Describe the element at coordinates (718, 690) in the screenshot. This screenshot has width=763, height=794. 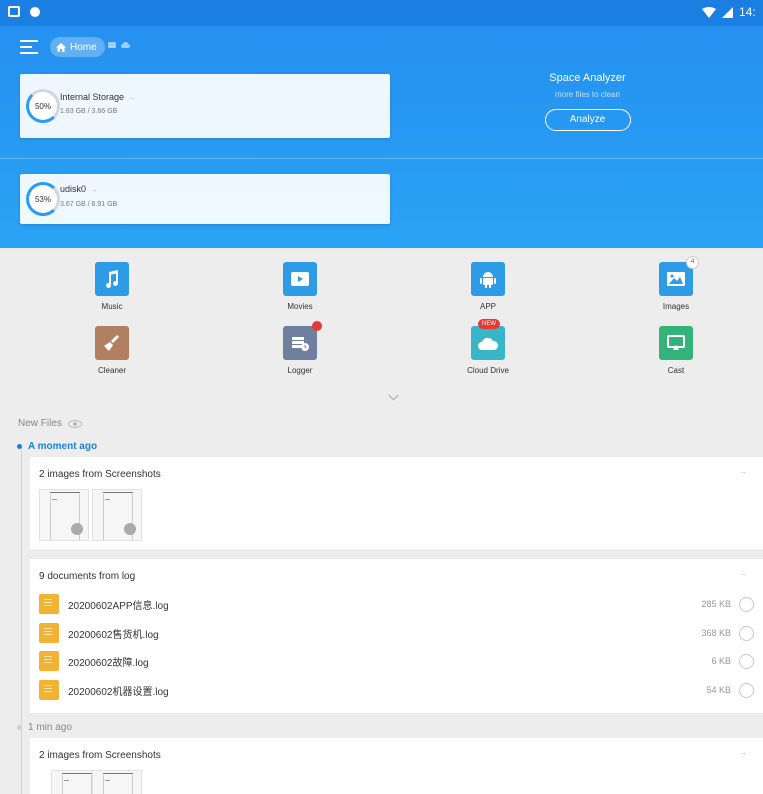
I see `file-size: 54 KB` at that location.